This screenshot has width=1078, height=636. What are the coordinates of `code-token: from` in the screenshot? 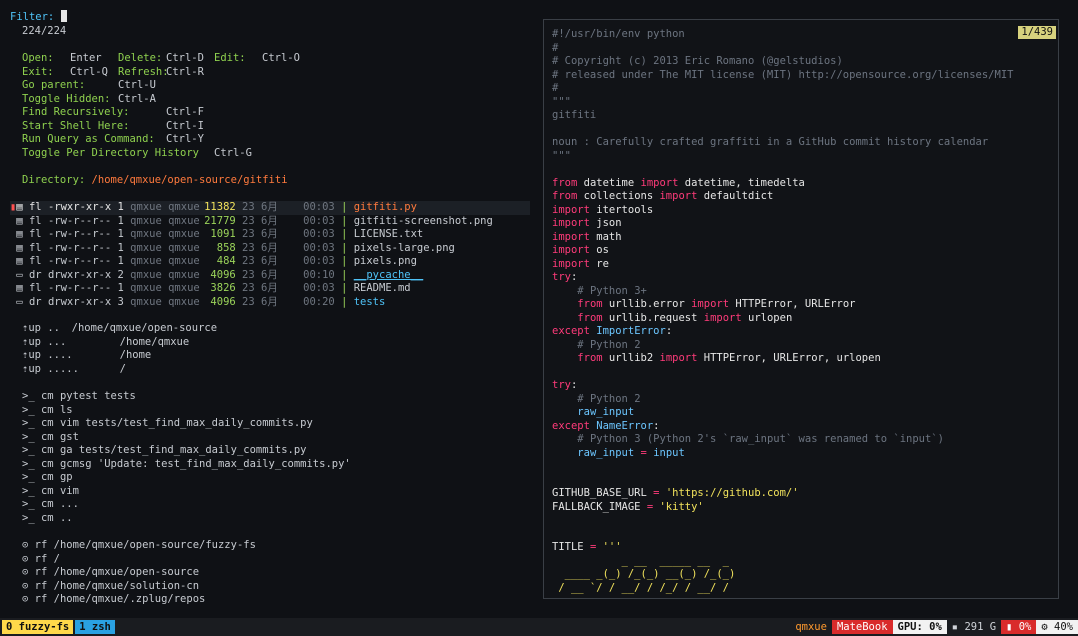 It's located at (590, 358).